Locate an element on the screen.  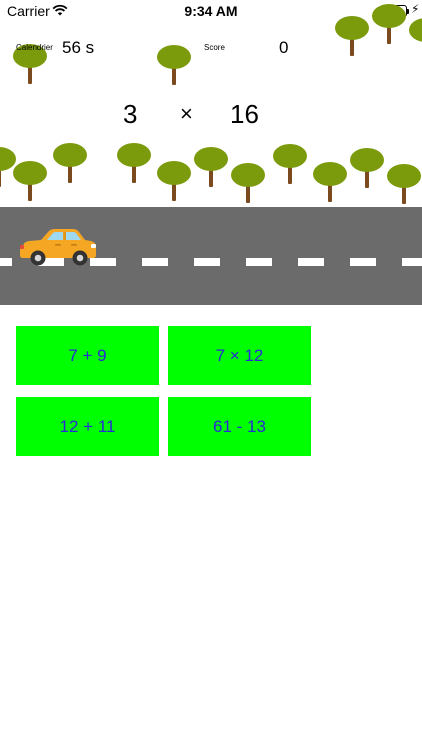
battery-tip is located at coordinates (408, 11).